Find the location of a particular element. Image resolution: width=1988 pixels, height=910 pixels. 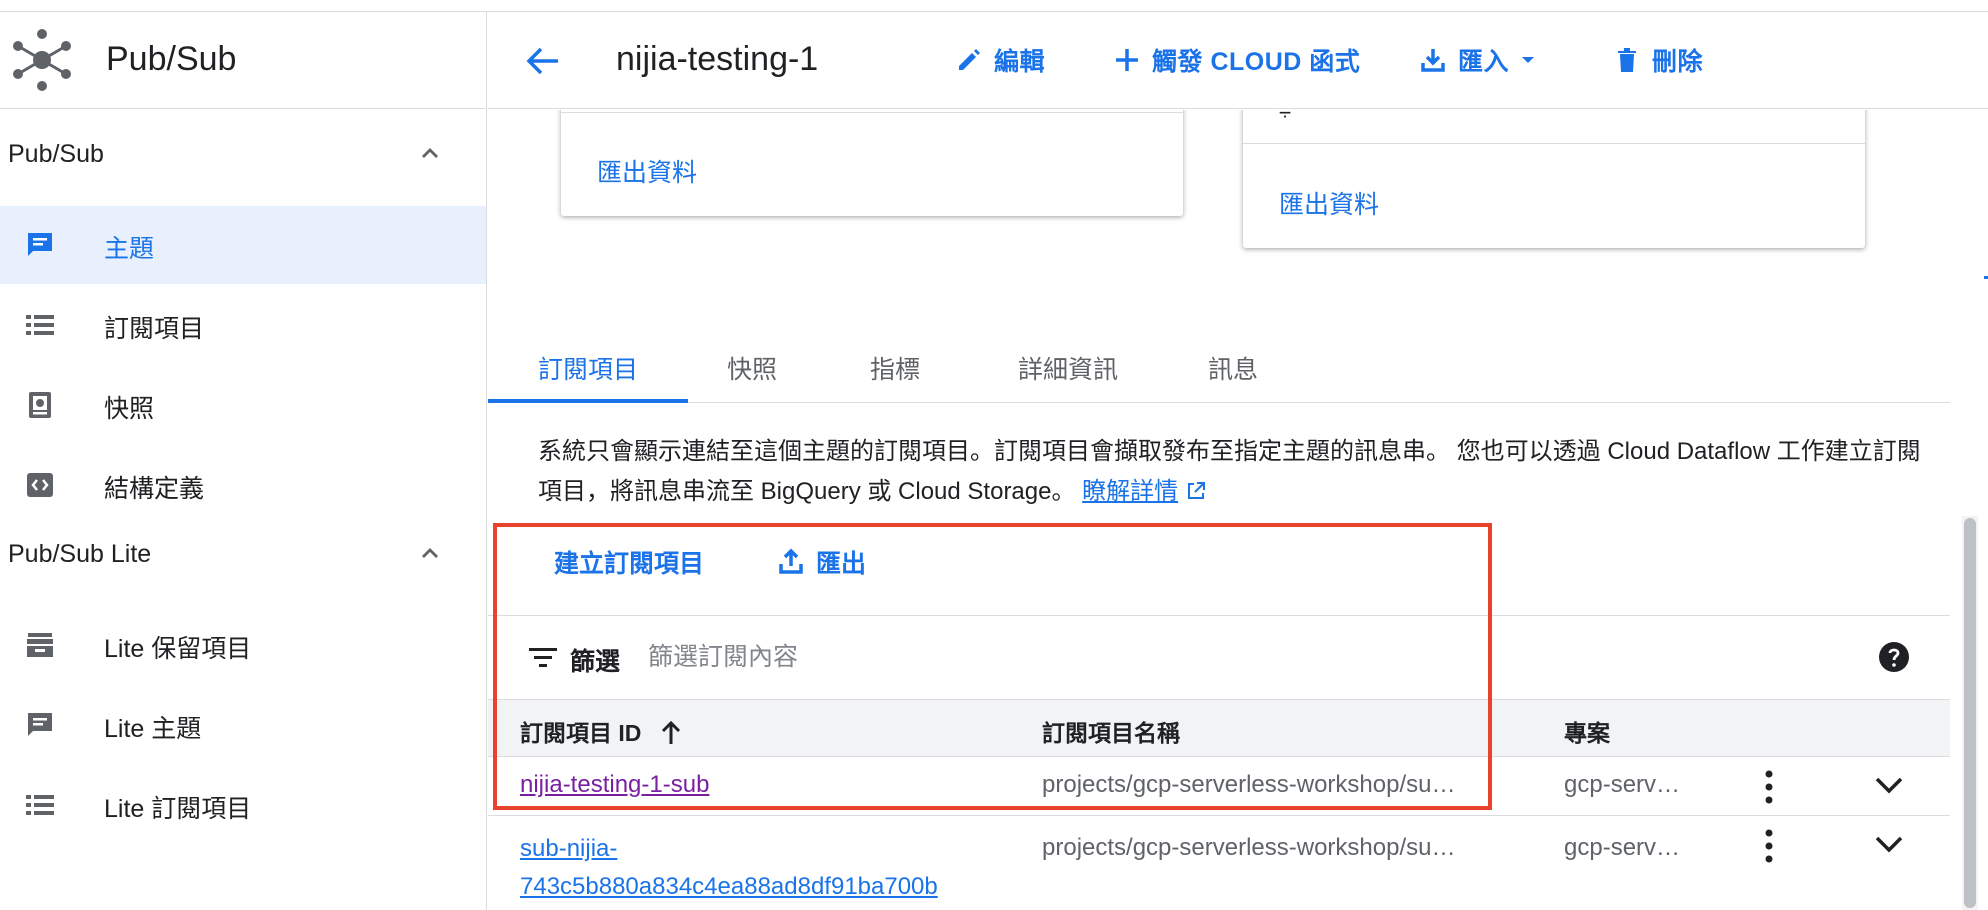

import-button: 匯入 is located at coordinates (1477, 60).